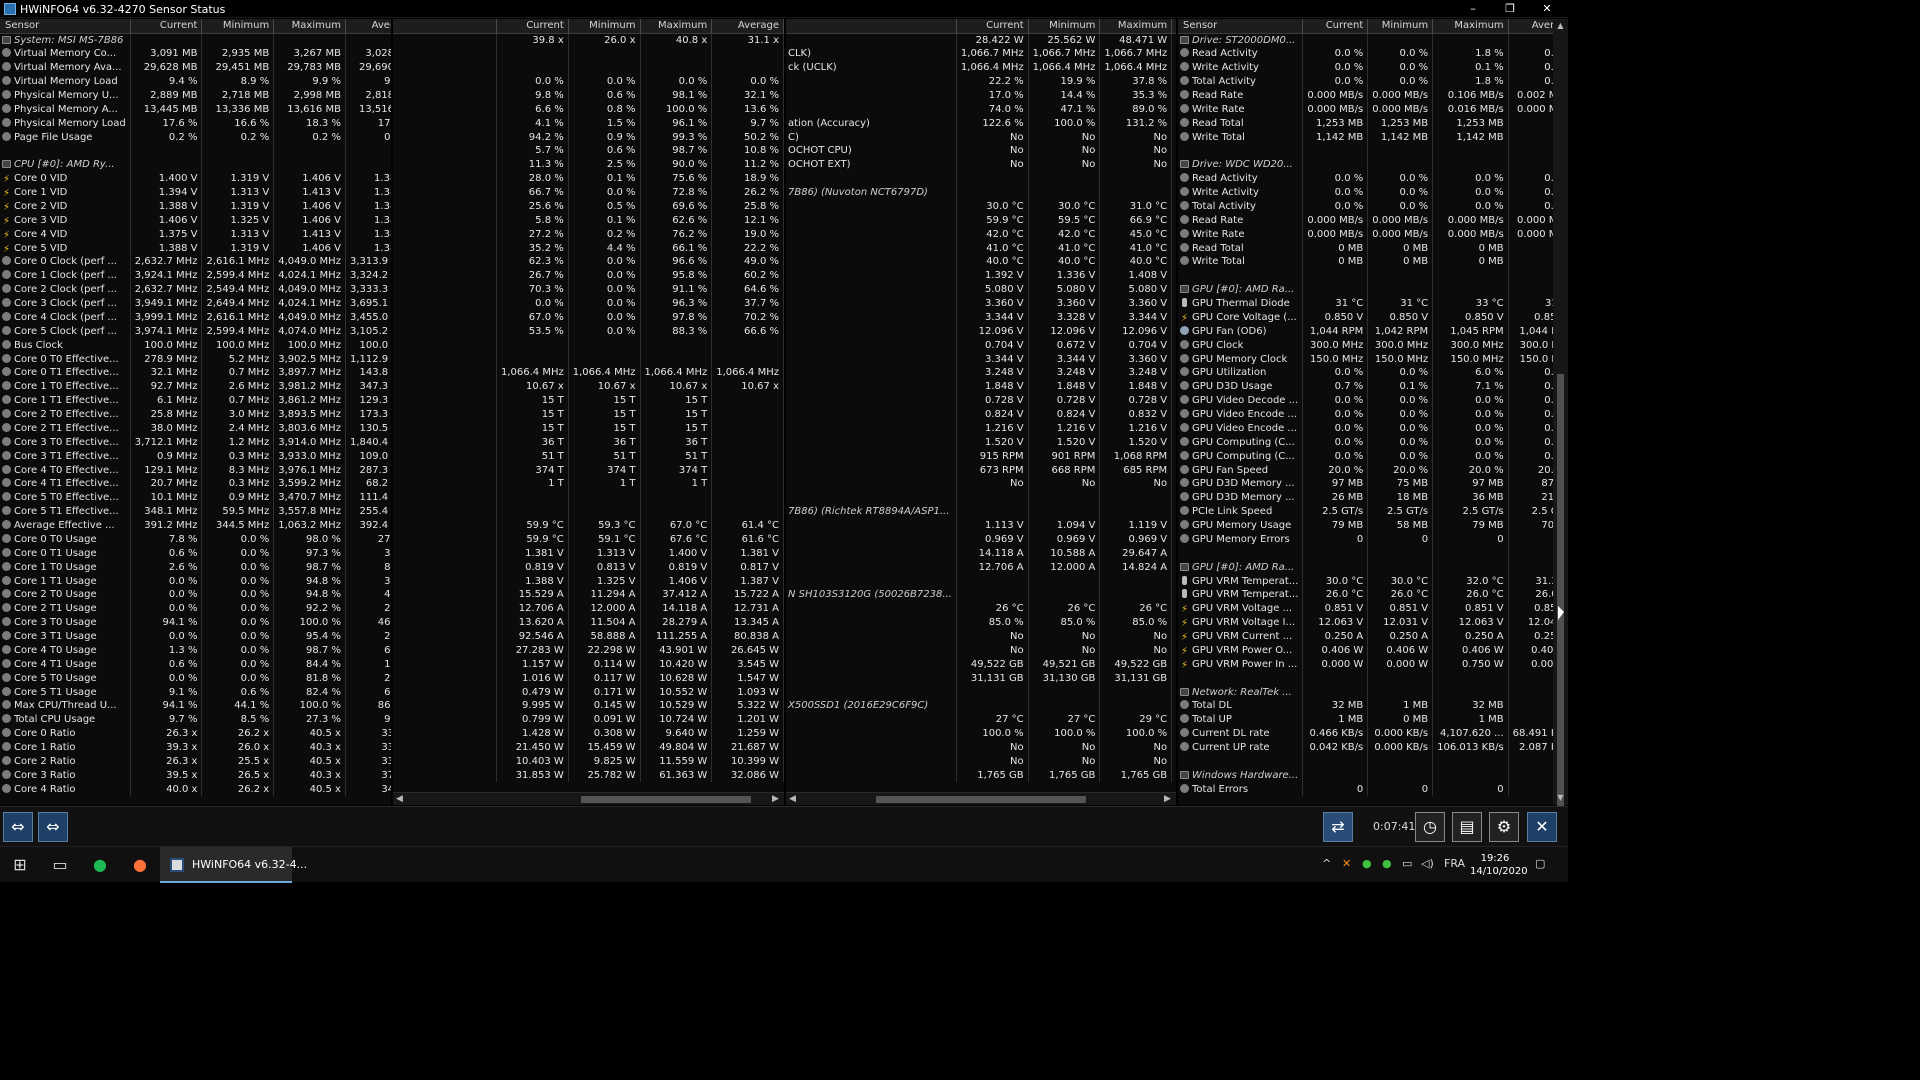 This screenshot has width=1920, height=1080. I want to click on sensor-row: 5.8 % 0.1 % 62.6 % 12.1 %, so click(588, 220).